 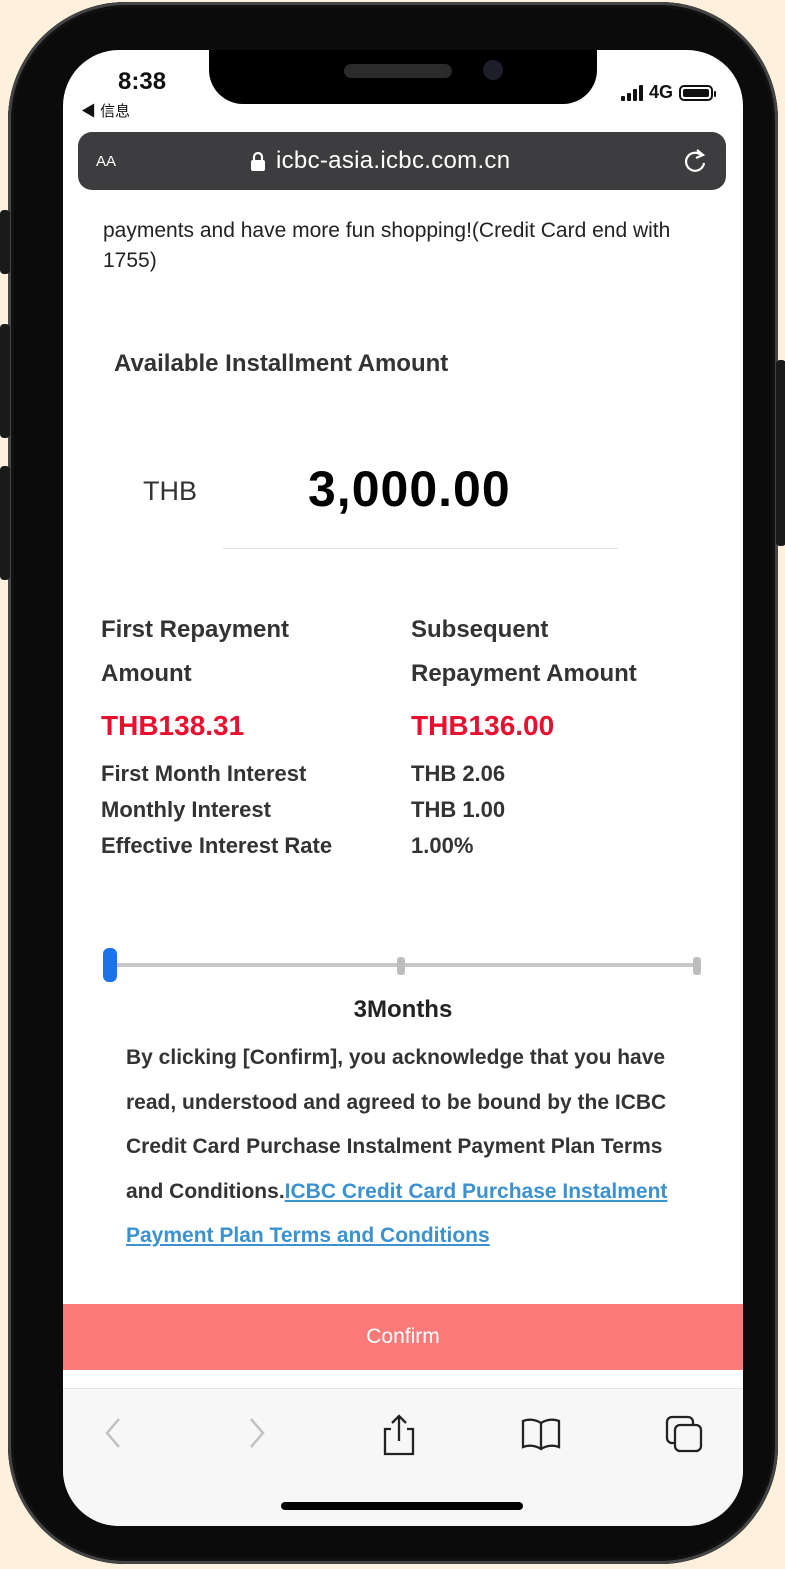 I want to click on detail-value: THB 2.06, so click(x=458, y=773).